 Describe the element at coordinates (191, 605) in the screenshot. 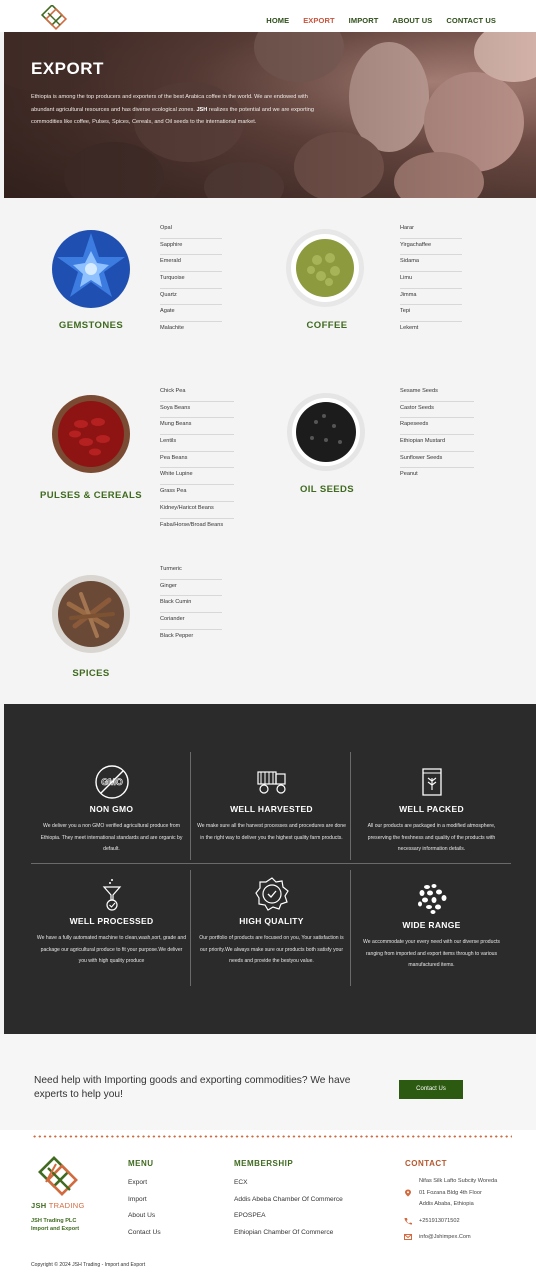

I see `list-item: Black Cumin` at that location.